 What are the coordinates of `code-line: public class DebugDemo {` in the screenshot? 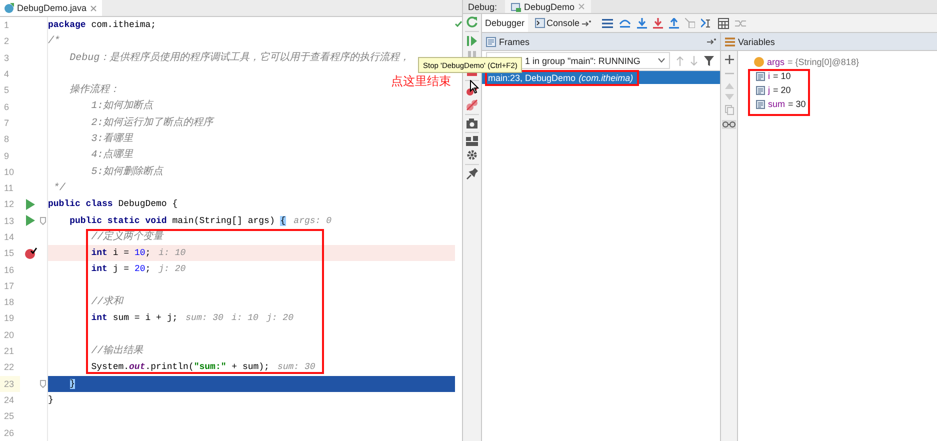 It's located at (113, 205).